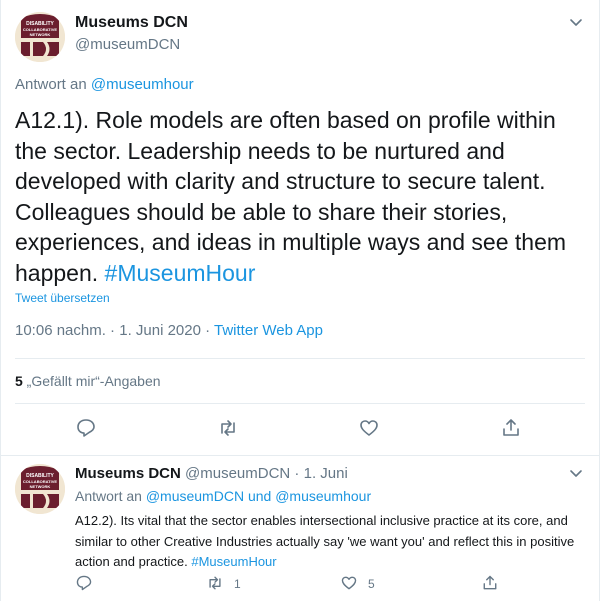  I want to click on reply-button, so click(84, 584).